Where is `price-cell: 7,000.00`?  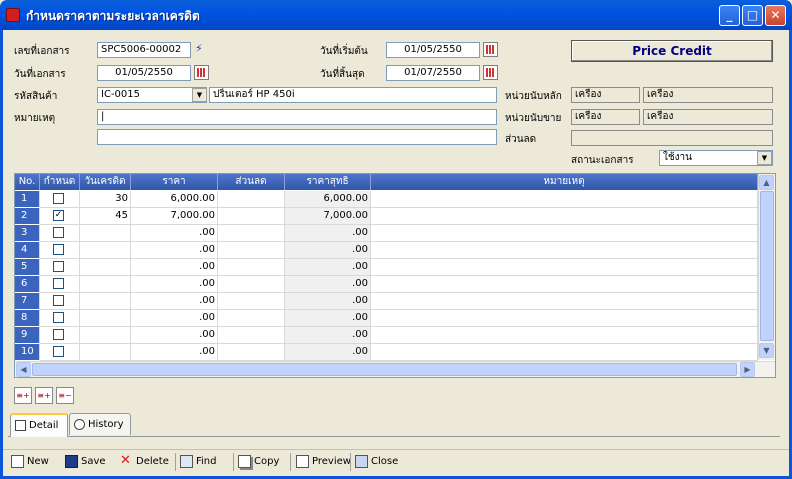
price-cell: 7,000.00 is located at coordinates (174, 216).